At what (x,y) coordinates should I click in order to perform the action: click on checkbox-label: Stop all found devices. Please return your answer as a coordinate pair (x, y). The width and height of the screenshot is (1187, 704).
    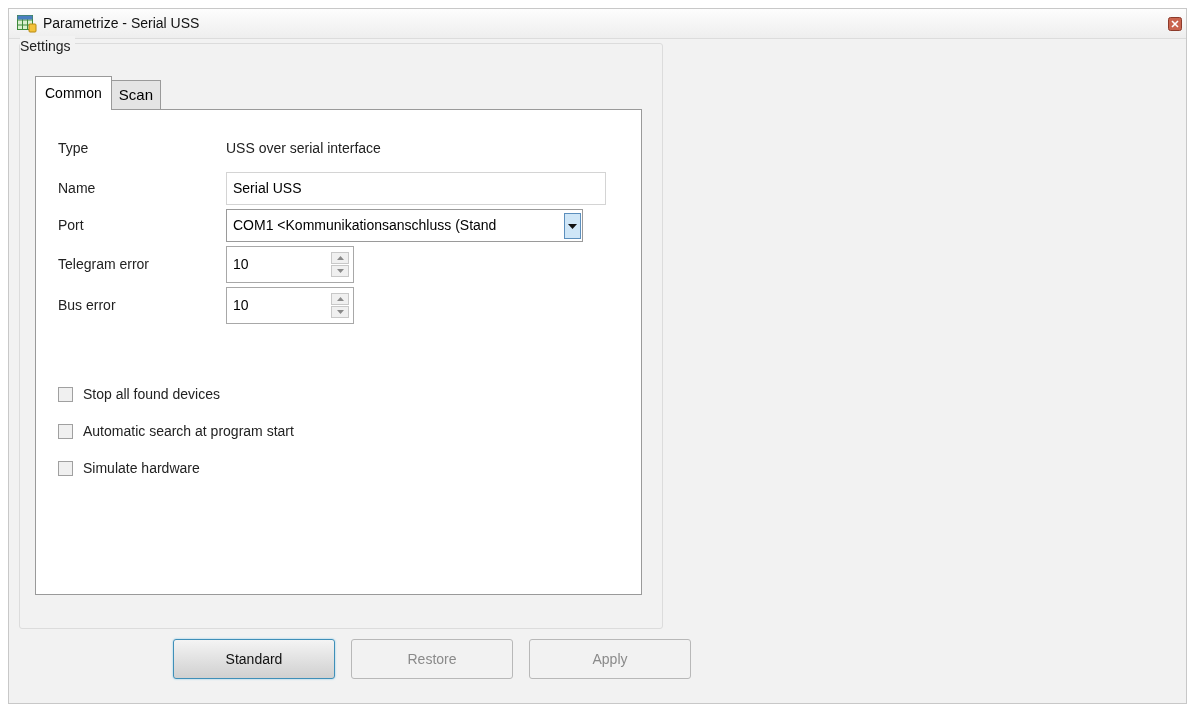
    Looking at the image, I should click on (151, 394).